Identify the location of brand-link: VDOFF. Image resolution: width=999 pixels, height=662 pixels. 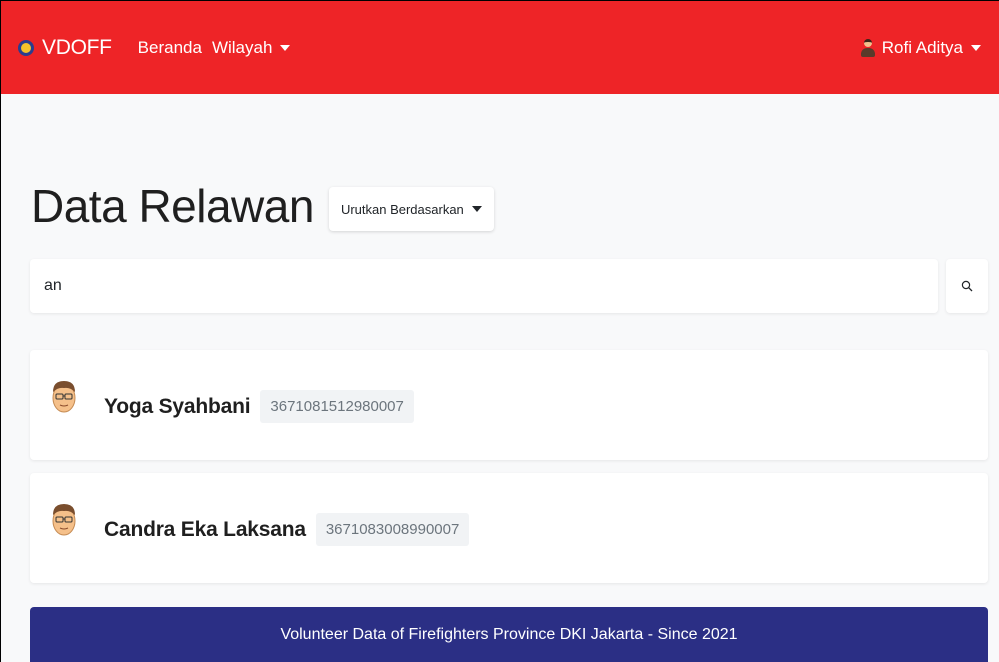
(65, 48).